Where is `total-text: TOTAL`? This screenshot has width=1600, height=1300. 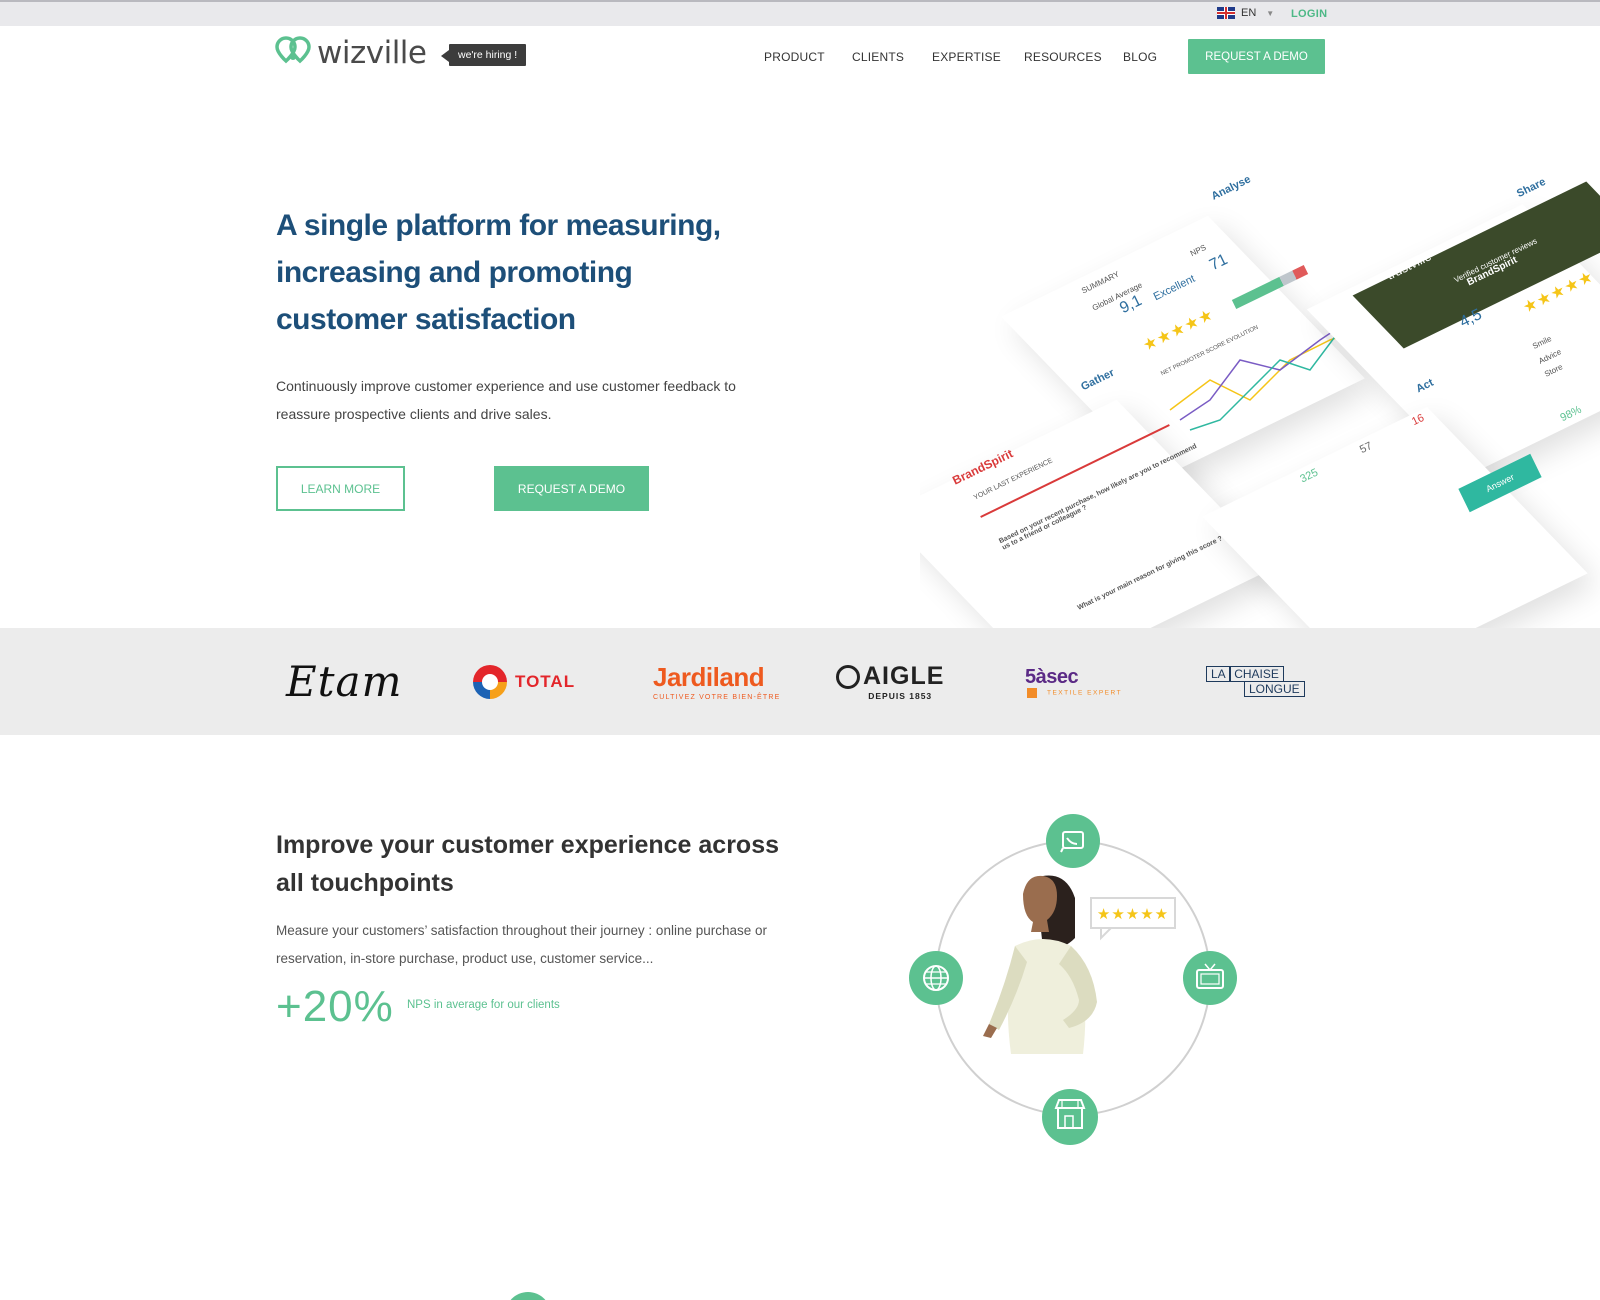 total-text: TOTAL is located at coordinates (545, 681).